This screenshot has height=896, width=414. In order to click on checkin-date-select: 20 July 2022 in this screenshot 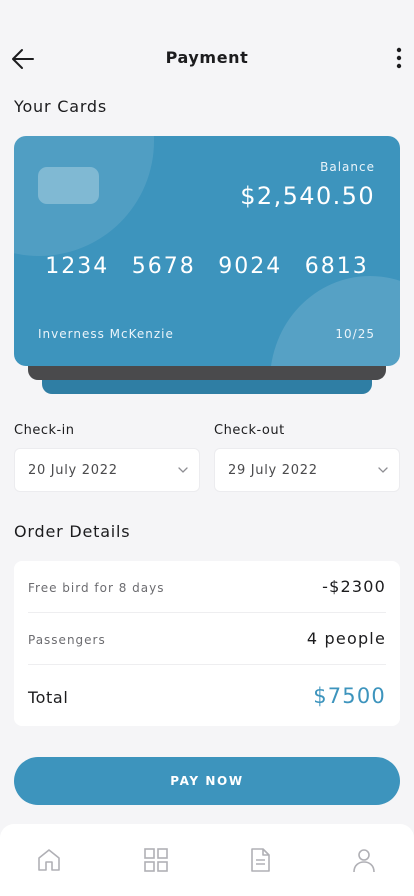, I will do `click(107, 470)`.